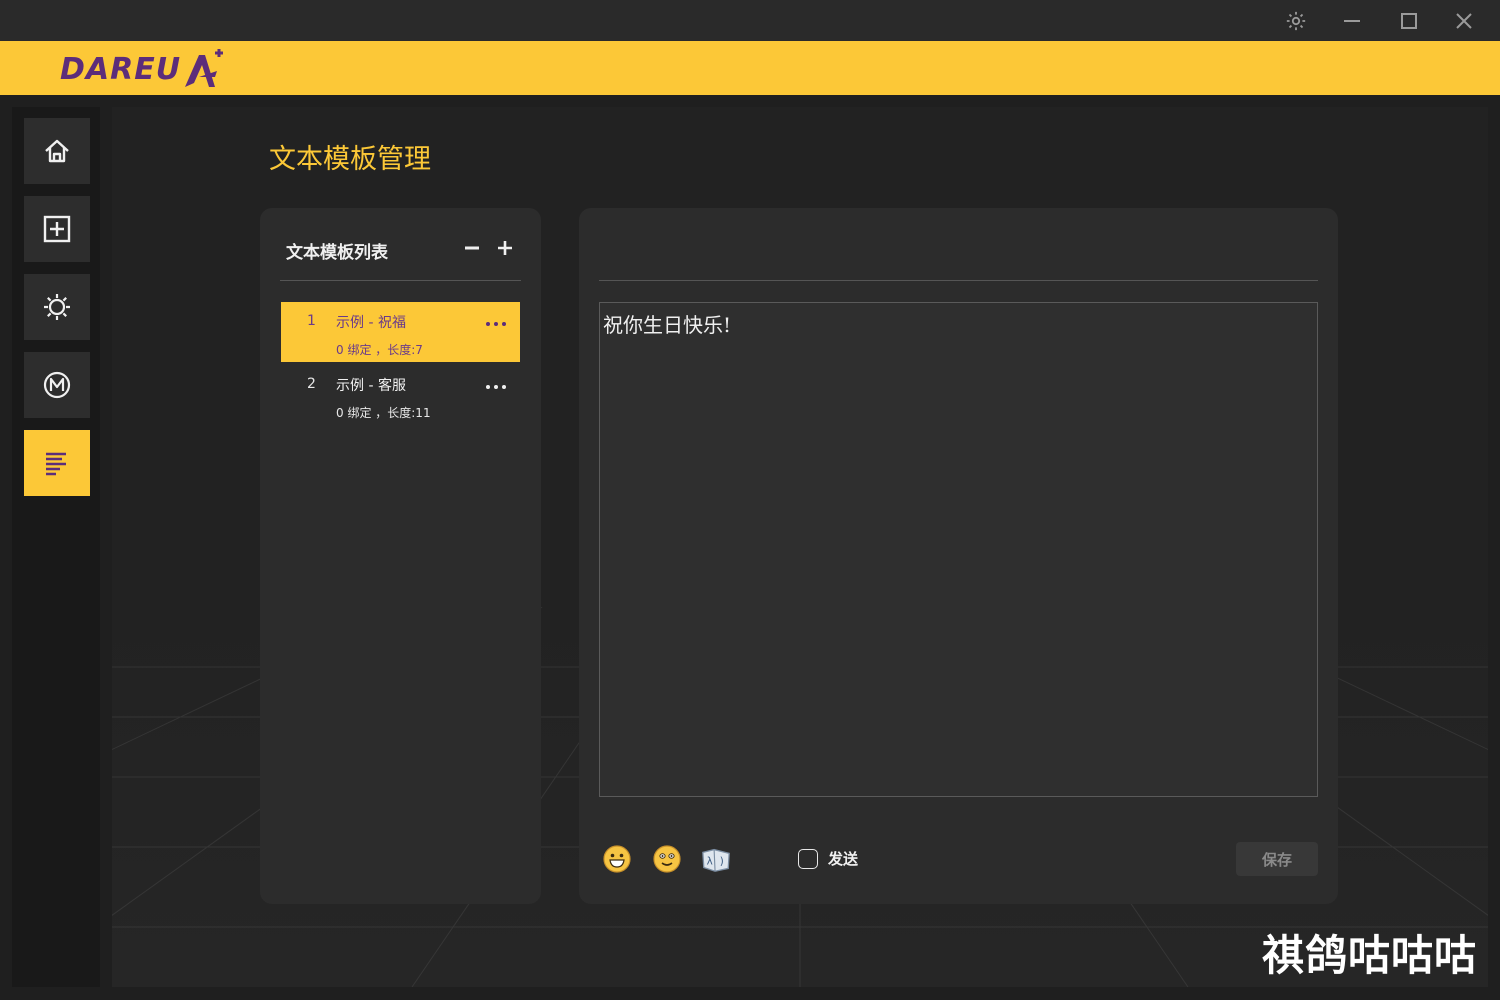 The height and width of the screenshot is (1000, 1500). I want to click on smile-emoji-icon, so click(667, 859).